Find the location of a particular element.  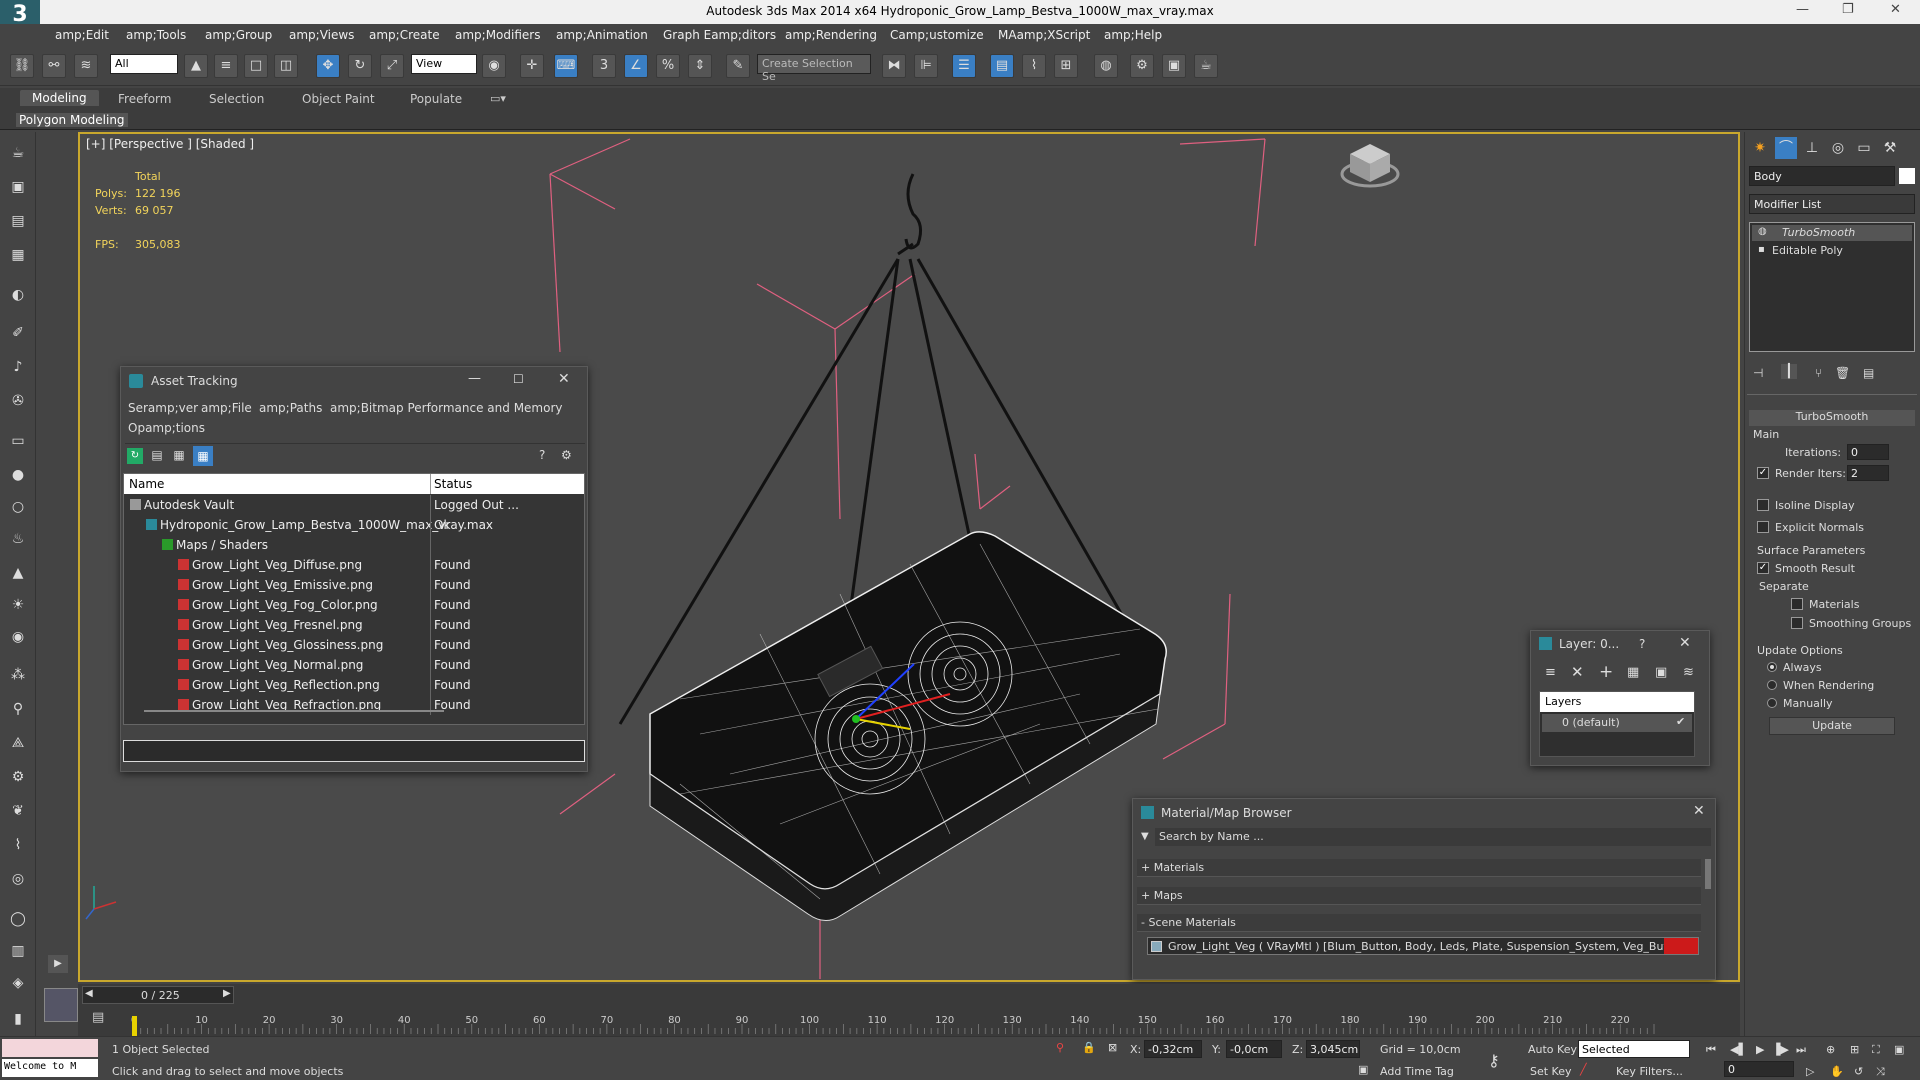

menu-paths: amp;Paths is located at coordinates (290, 408).